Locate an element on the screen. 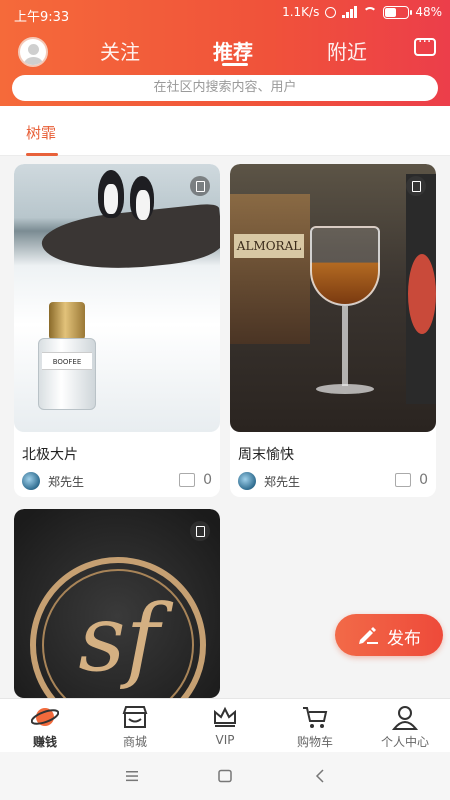  pencil-icon is located at coordinates (368, 635).